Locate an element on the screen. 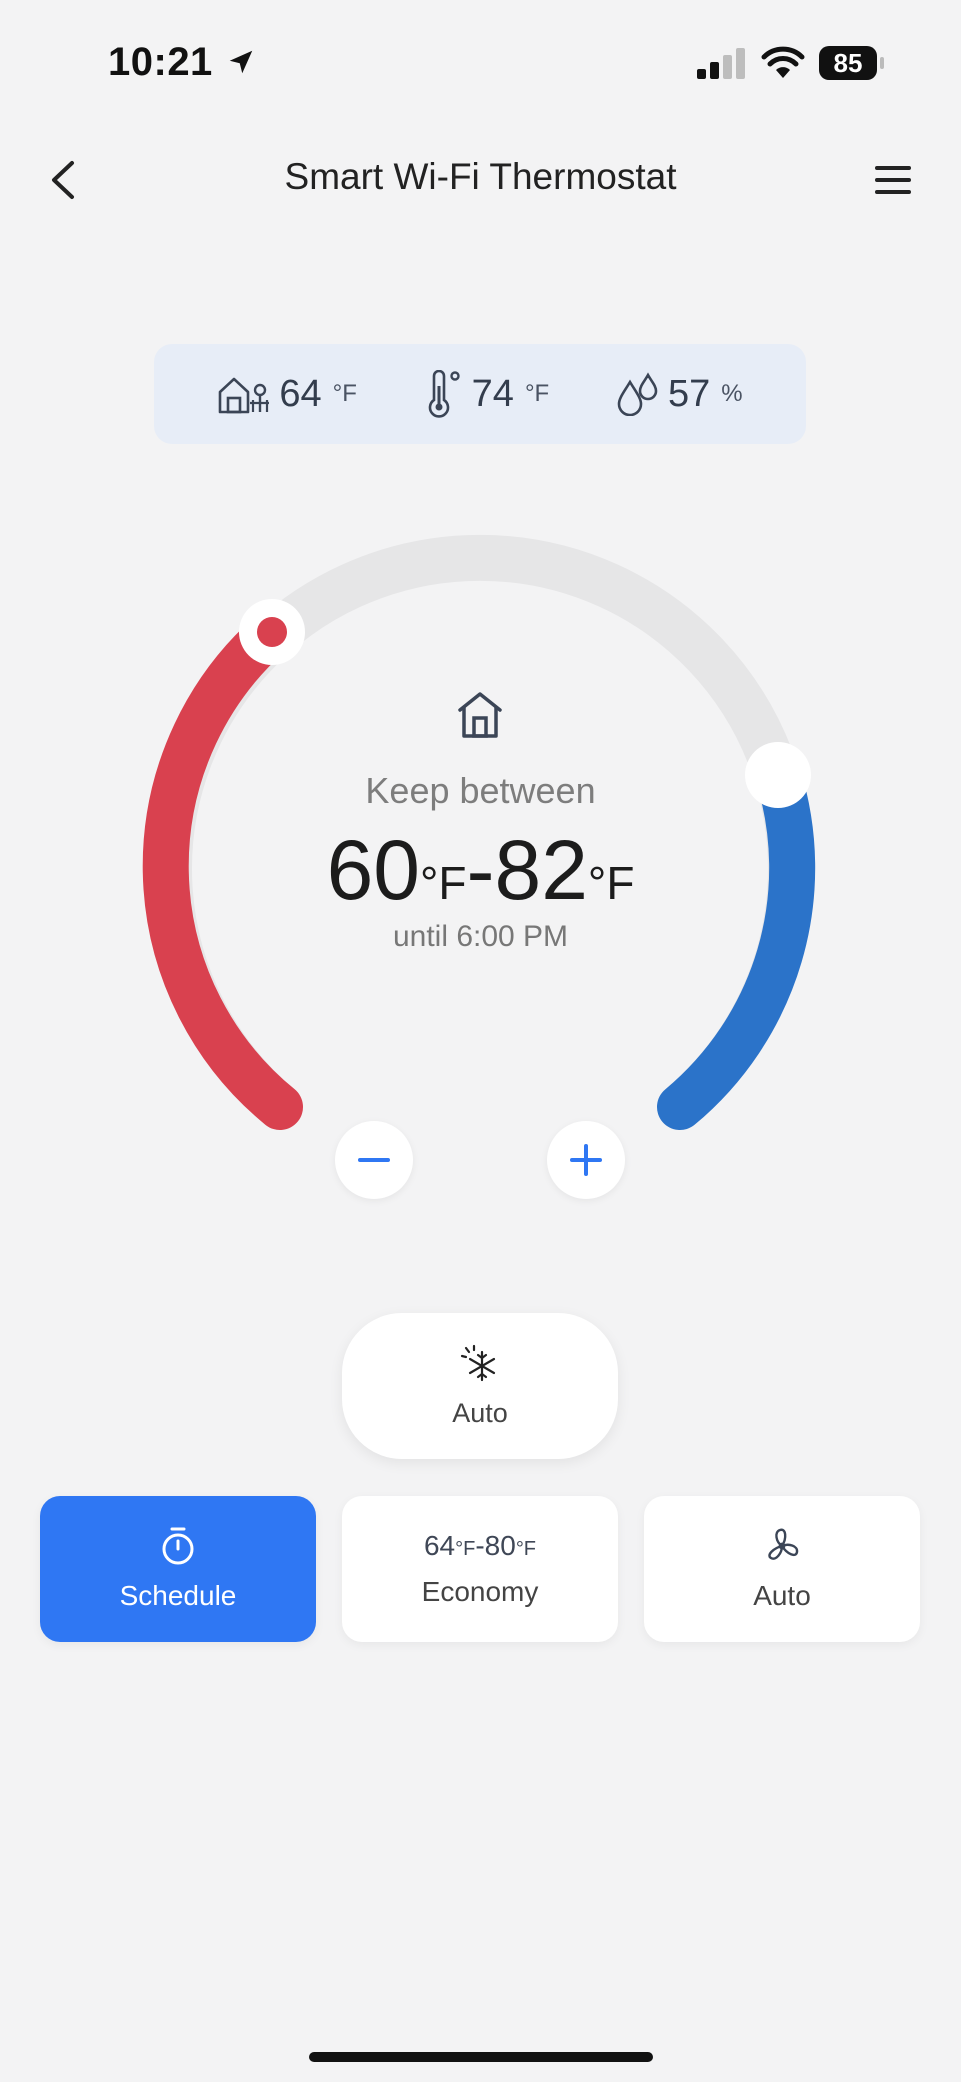 Image resolution: width=961 pixels, height=2082 pixels. economy-range: 64°F-80°F is located at coordinates (480, 1546).